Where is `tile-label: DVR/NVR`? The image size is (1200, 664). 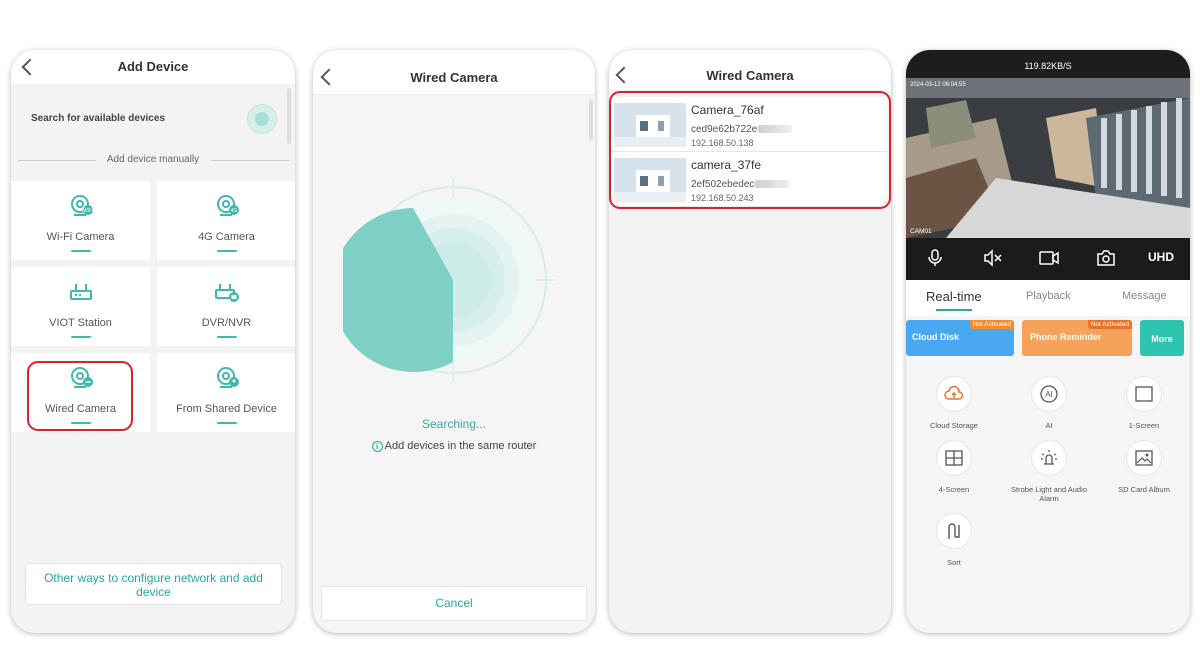 tile-label: DVR/NVR is located at coordinates (226, 323).